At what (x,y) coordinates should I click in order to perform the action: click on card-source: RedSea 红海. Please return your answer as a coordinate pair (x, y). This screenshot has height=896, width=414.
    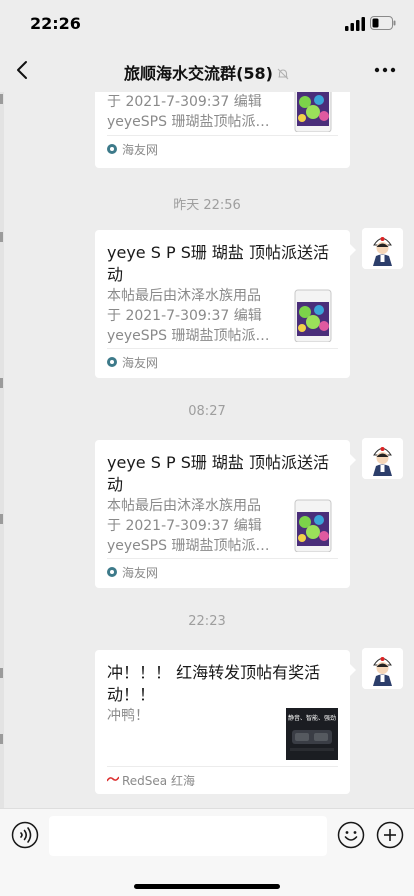
    Looking at the image, I should click on (158, 781).